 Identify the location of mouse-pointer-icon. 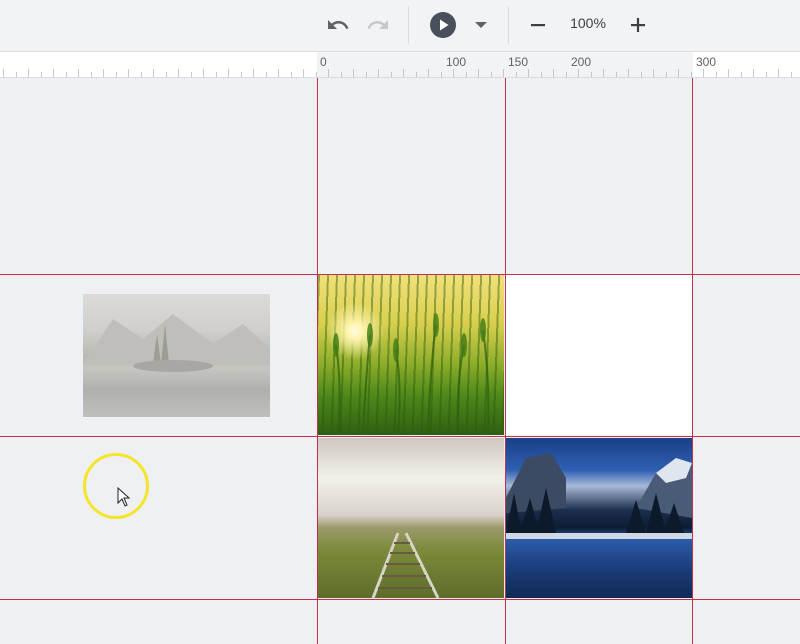
(124, 497).